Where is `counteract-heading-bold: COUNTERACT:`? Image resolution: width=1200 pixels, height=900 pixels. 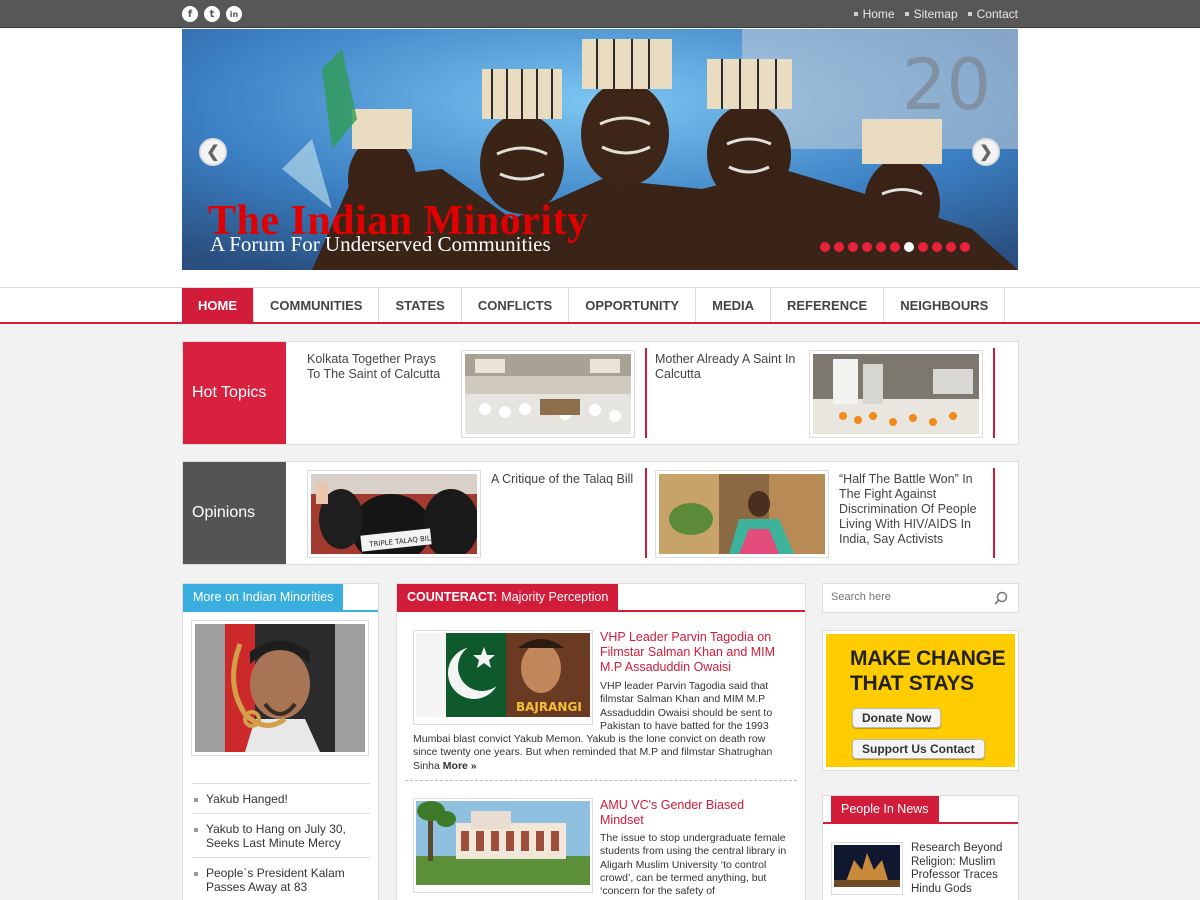 counteract-heading-bold: COUNTERACT: is located at coordinates (452, 597).